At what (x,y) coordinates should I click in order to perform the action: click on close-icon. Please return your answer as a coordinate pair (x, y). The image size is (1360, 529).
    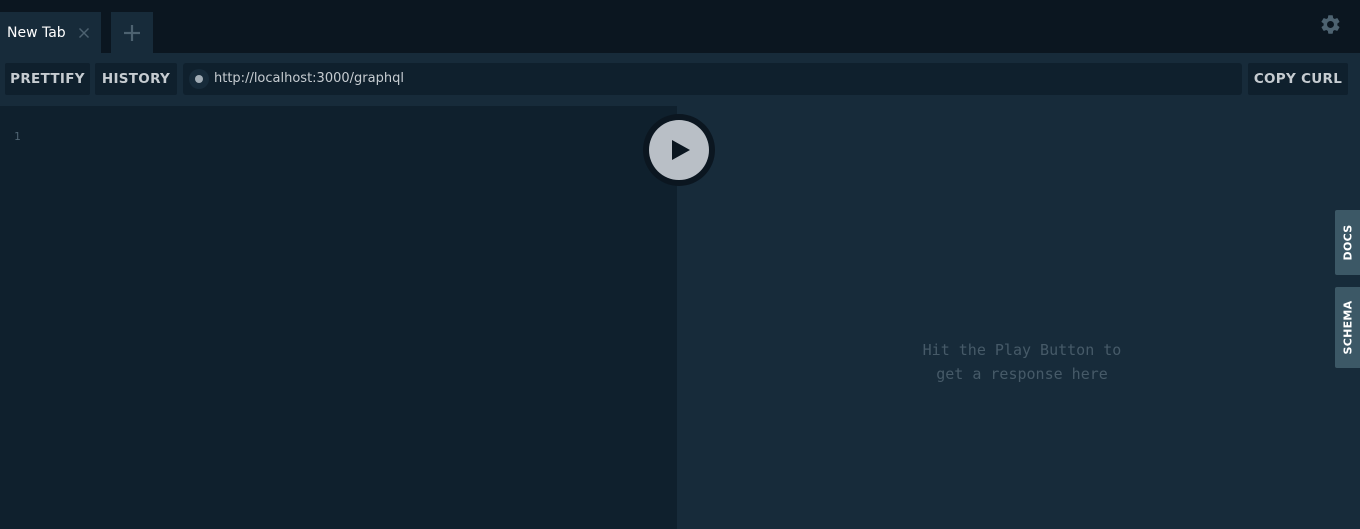
    Looking at the image, I should click on (84, 33).